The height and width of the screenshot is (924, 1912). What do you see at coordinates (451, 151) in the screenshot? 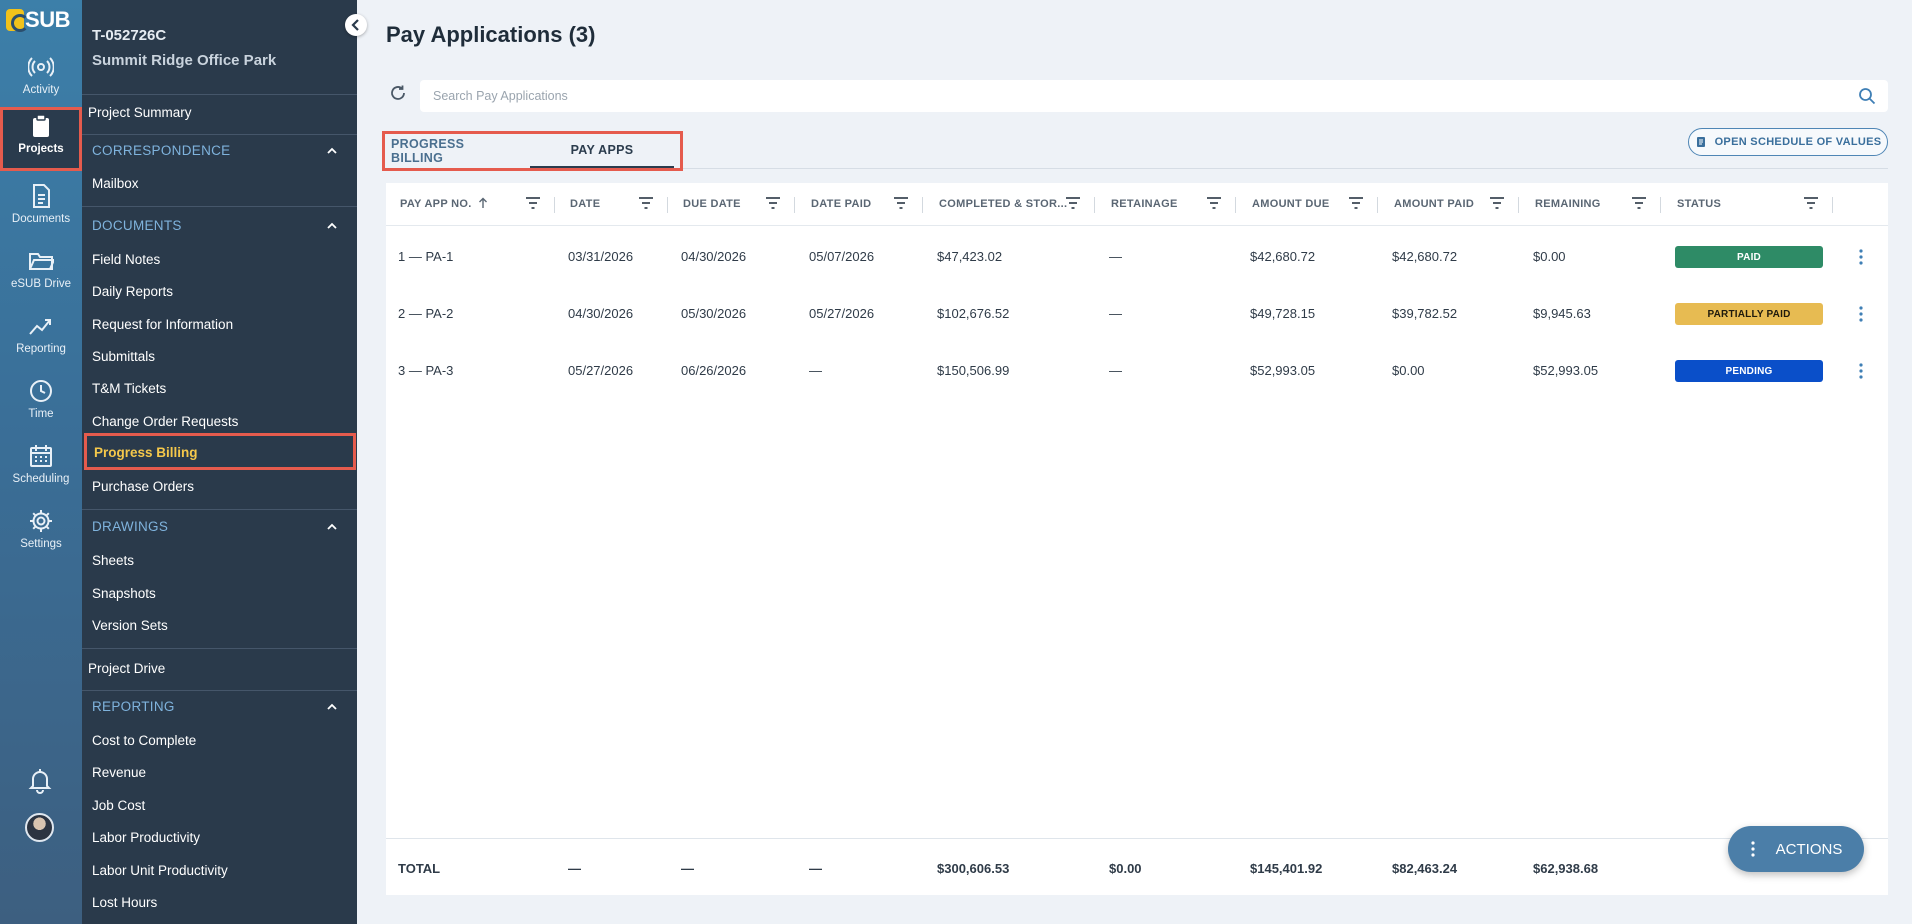
I see `tab-progress-billing: PROGRESS BILLING` at bounding box center [451, 151].